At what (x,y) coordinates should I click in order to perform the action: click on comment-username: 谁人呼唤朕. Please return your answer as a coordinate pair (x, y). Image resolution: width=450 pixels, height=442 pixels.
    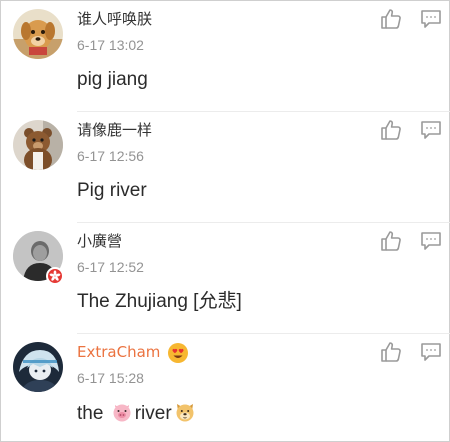
    Looking at the image, I should click on (114, 19).